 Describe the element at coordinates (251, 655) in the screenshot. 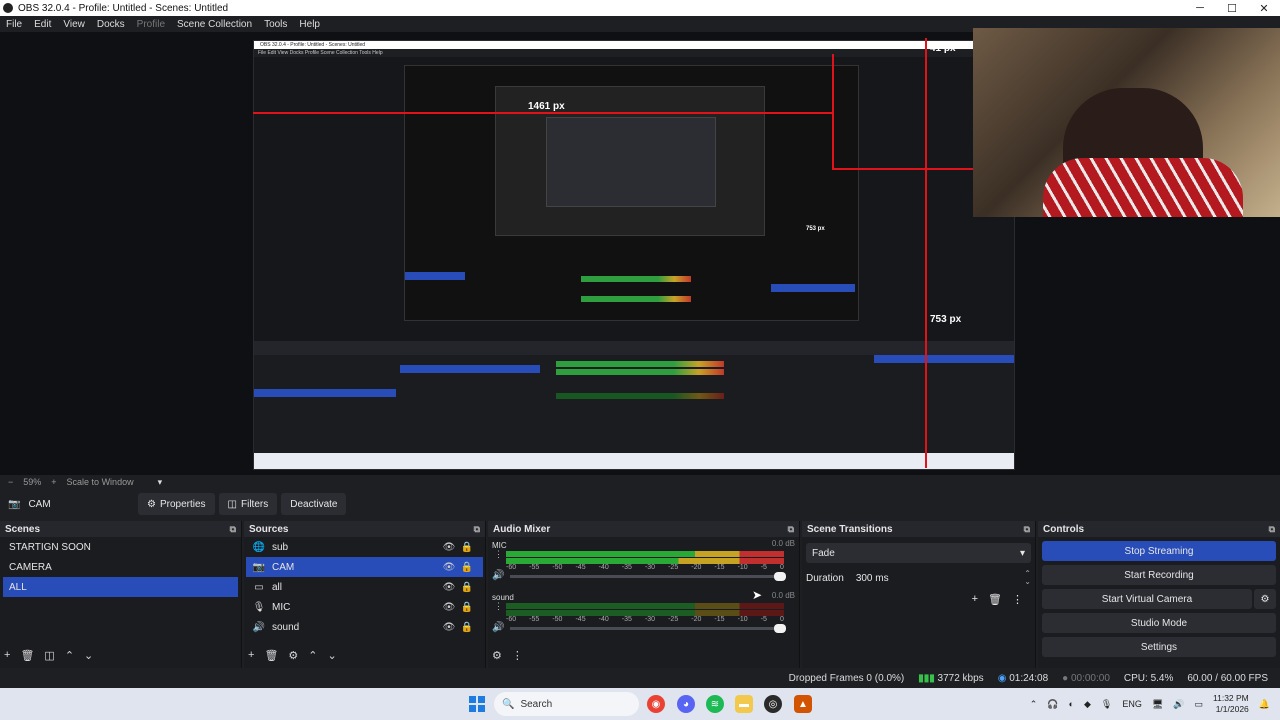

I see `add-source-icon: +` at that location.